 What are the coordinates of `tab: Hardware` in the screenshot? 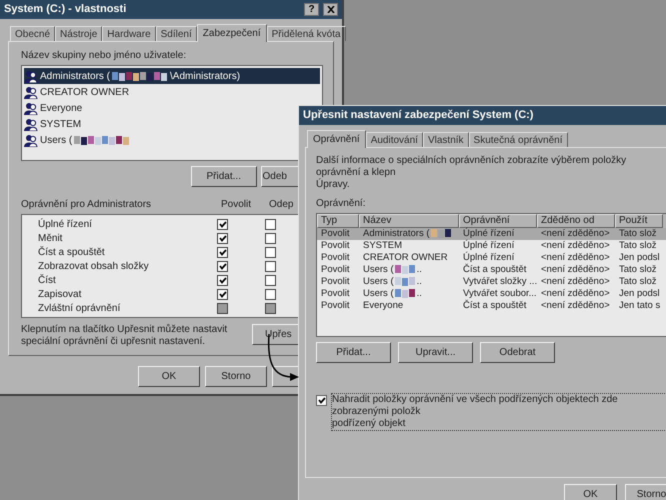 It's located at (129, 33).